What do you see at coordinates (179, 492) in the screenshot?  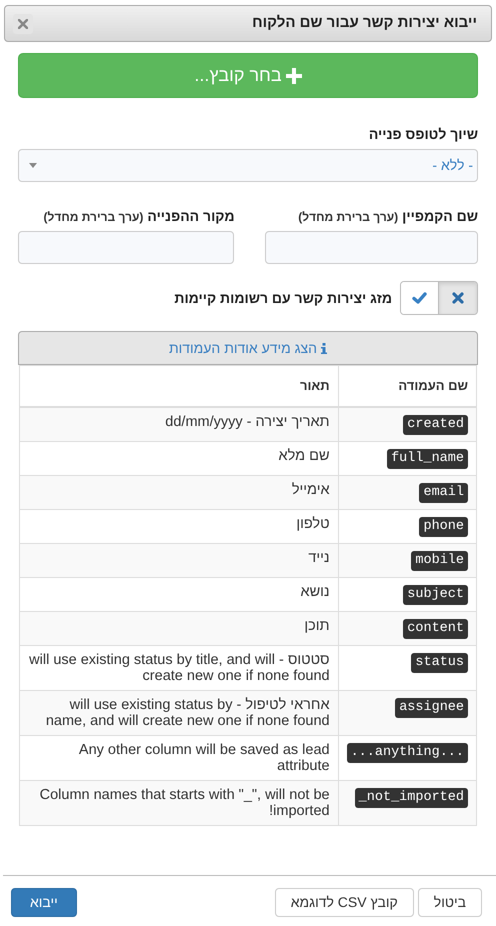 I see `table-cell: אימייל` at bounding box center [179, 492].